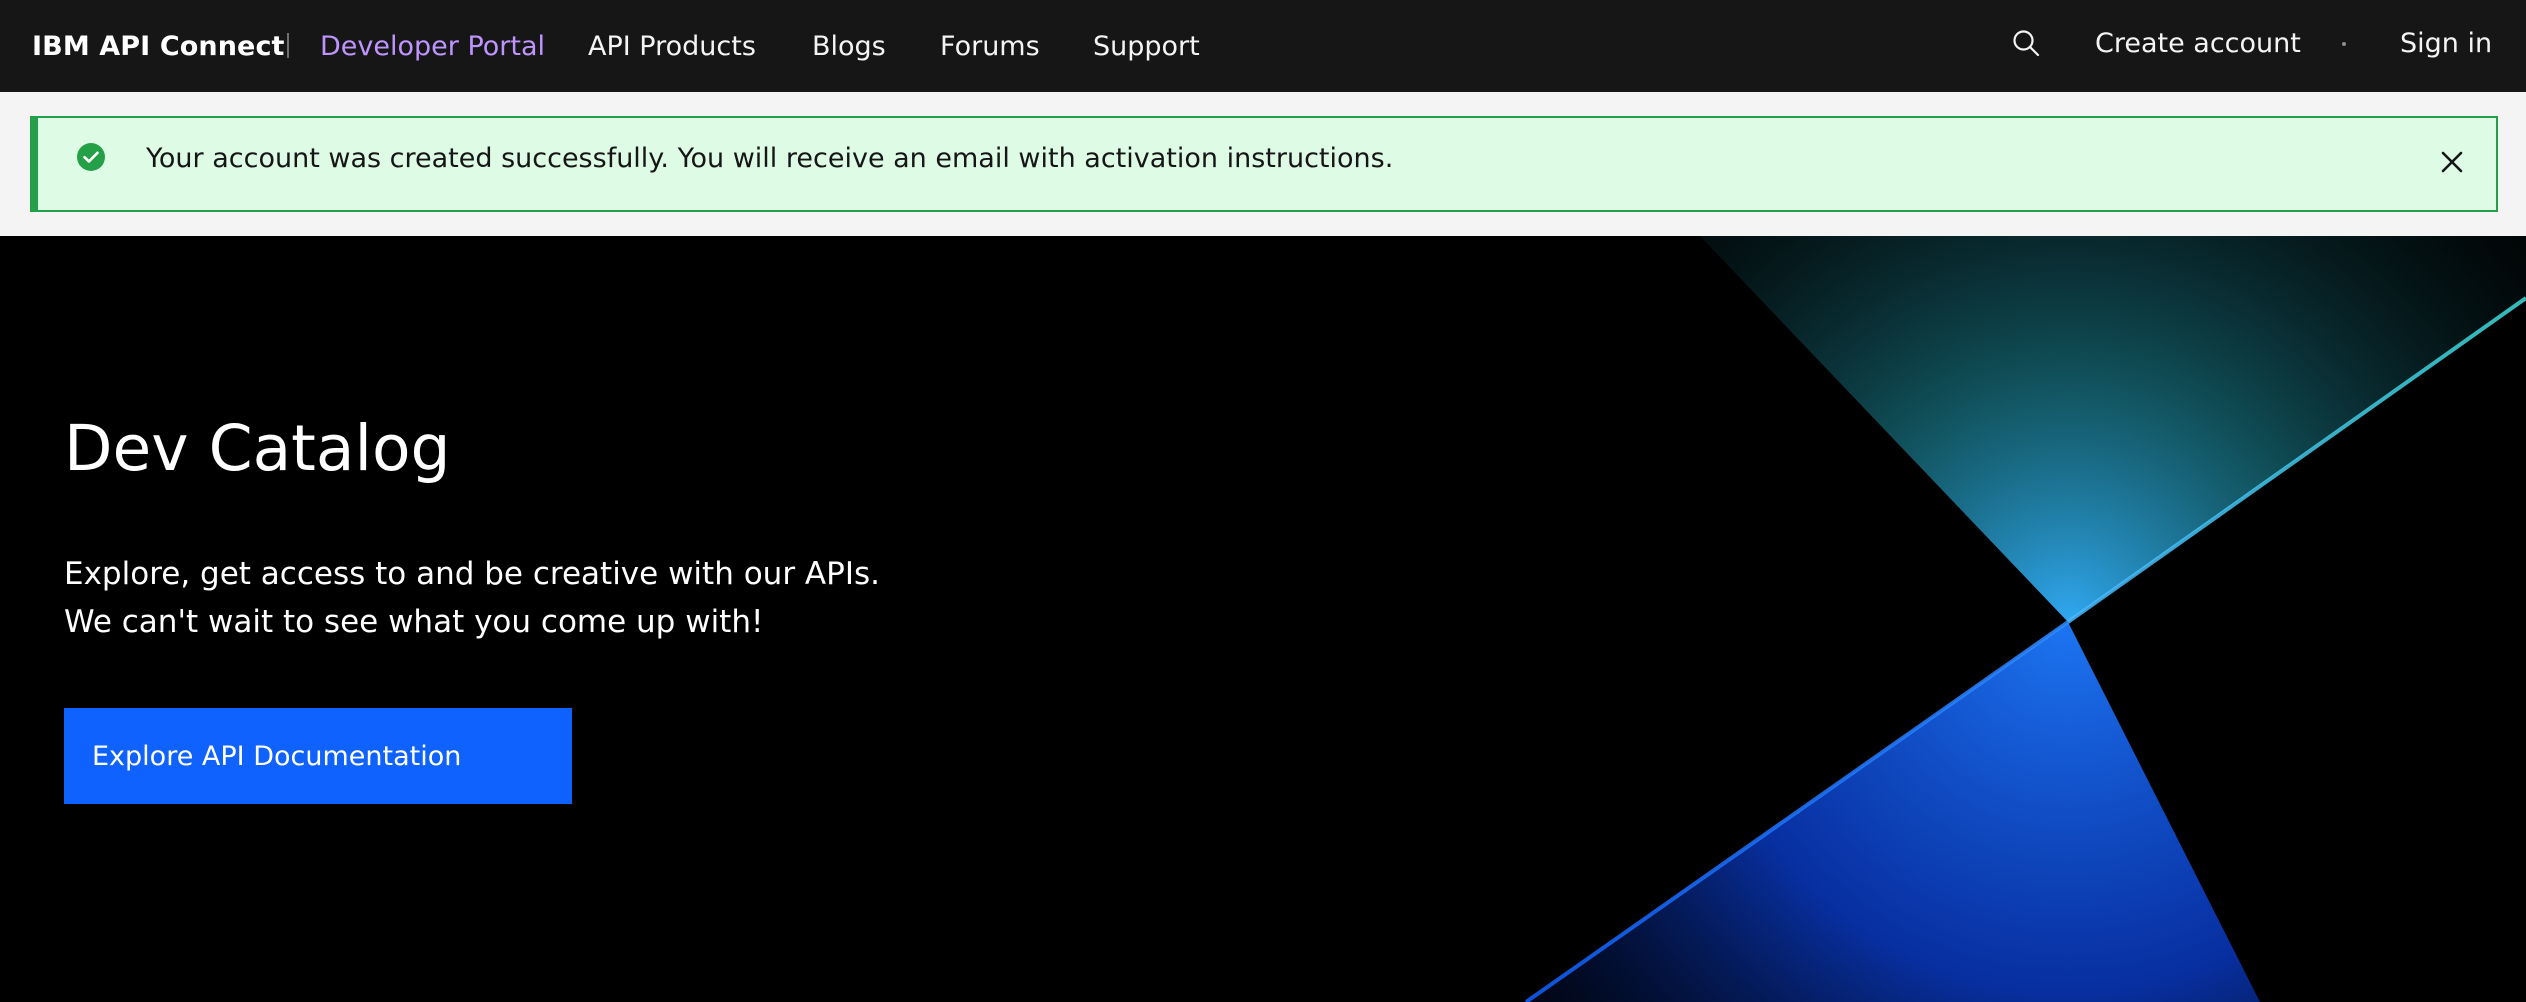 This screenshot has height=1002, width=2526. I want to click on brand-name: IBM API Connect, so click(158, 46).